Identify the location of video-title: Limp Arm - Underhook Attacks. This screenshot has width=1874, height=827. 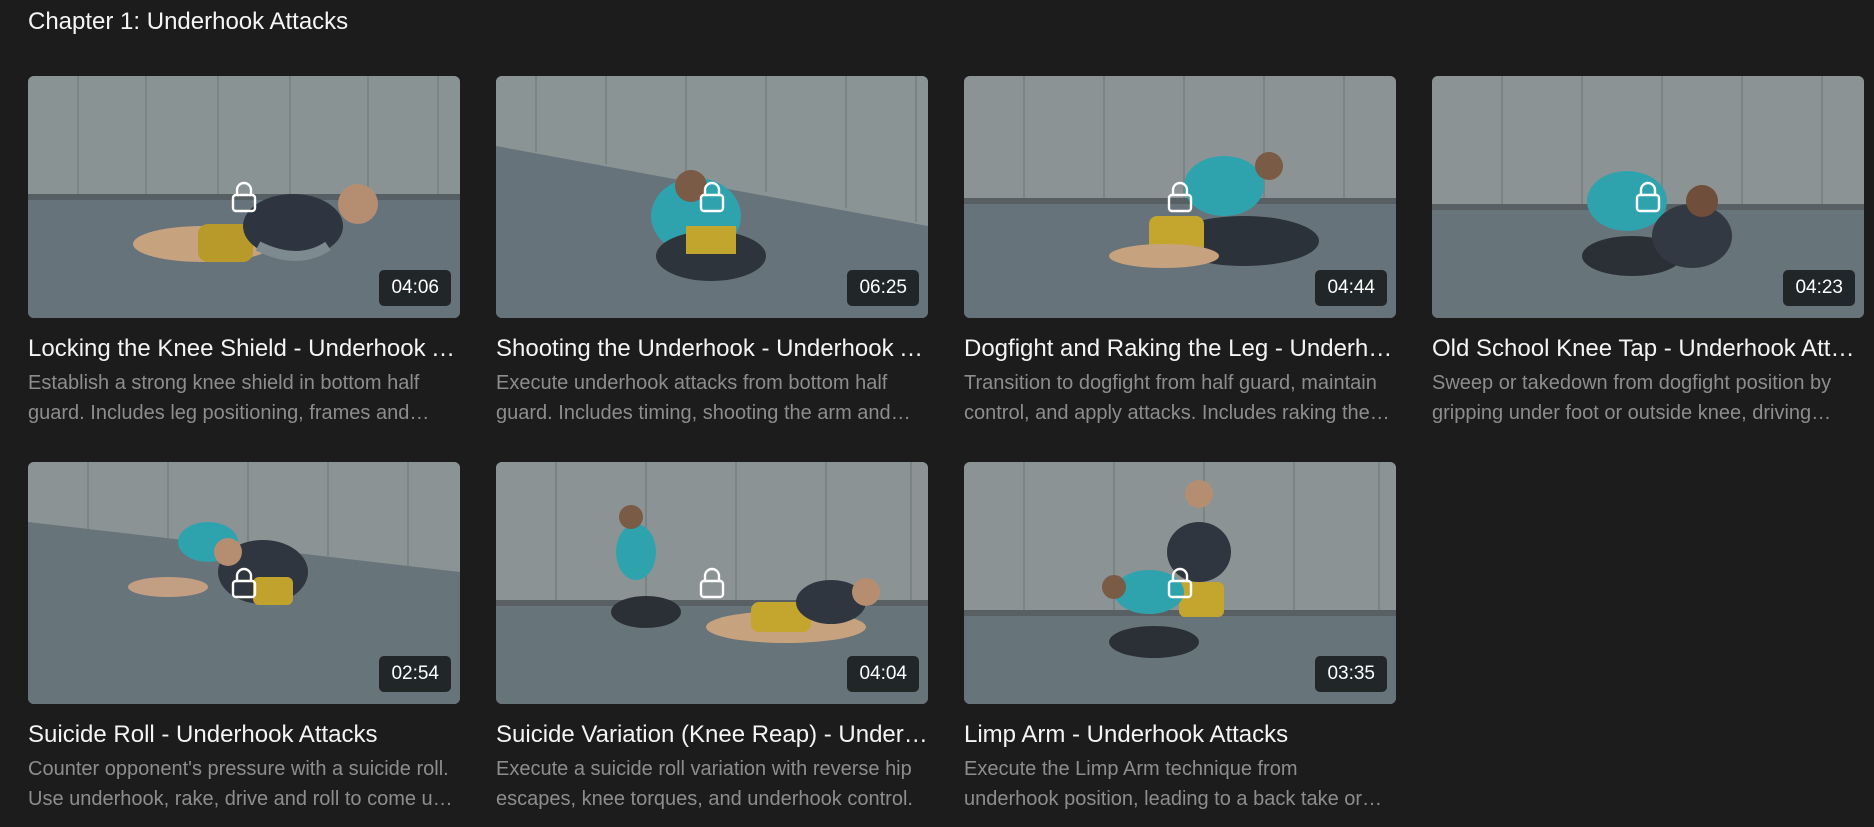
(1180, 735).